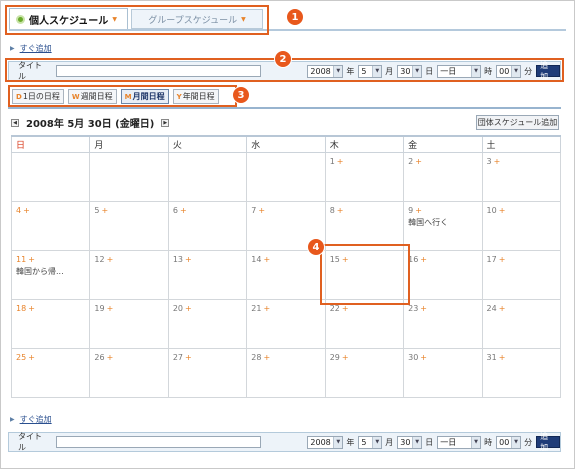 The height and width of the screenshot is (469, 575). What do you see at coordinates (256, 357) in the screenshot?
I see `day-number: 28` at bounding box center [256, 357].